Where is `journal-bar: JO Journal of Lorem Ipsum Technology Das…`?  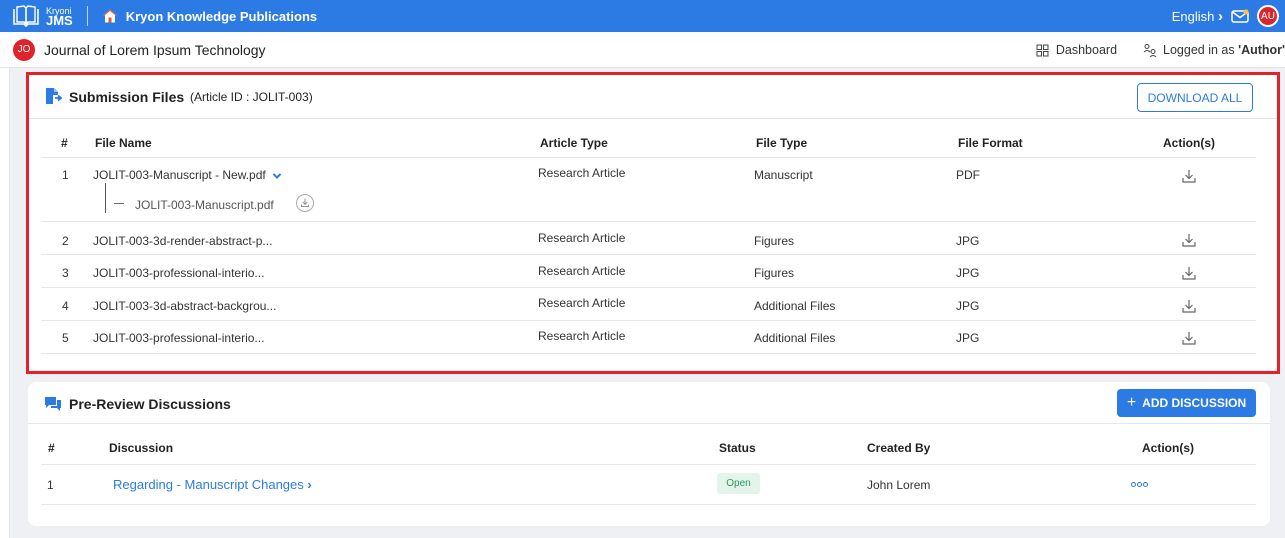 journal-bar: JO Journal of Lorem Ipsum Technology Das… is located at coordinates (642, 50).